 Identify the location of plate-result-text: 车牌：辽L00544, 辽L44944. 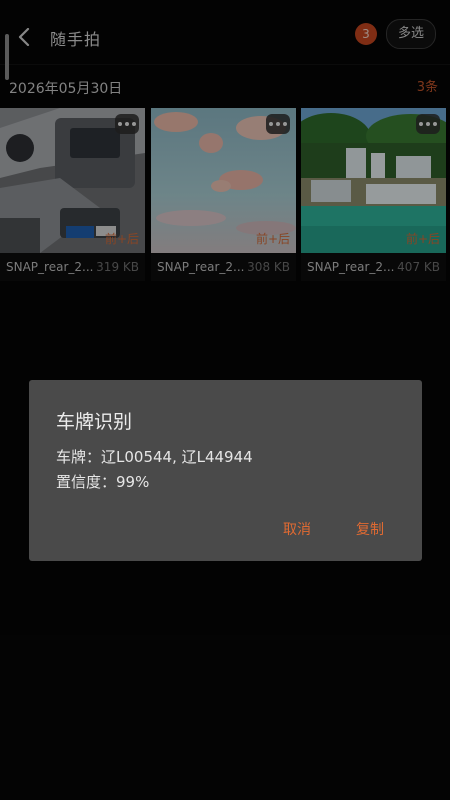
(154, 457).